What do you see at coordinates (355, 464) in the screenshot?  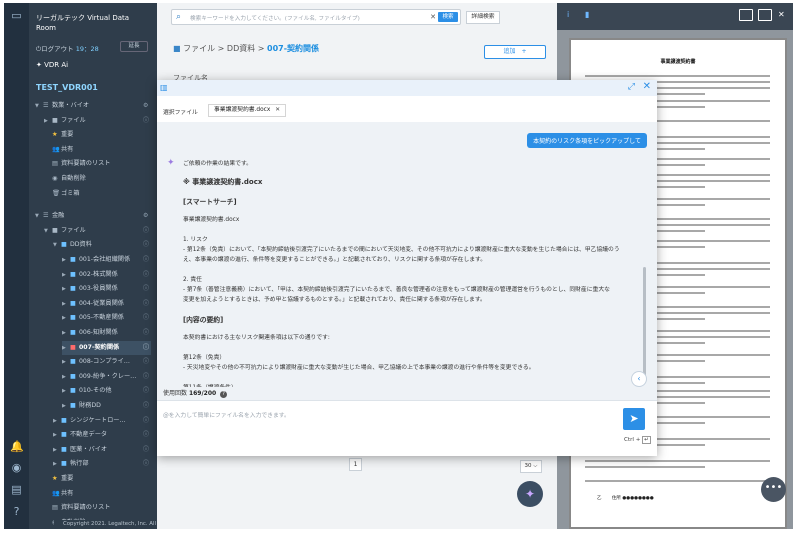 I see `page-number: 1` at bounding box center [355, 464].